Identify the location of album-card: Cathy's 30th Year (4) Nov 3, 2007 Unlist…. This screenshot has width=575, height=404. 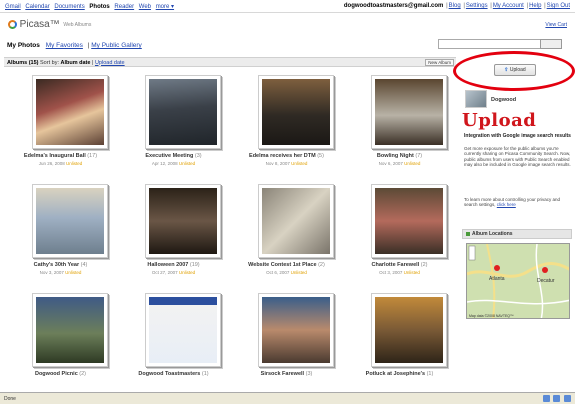
(60, 231).